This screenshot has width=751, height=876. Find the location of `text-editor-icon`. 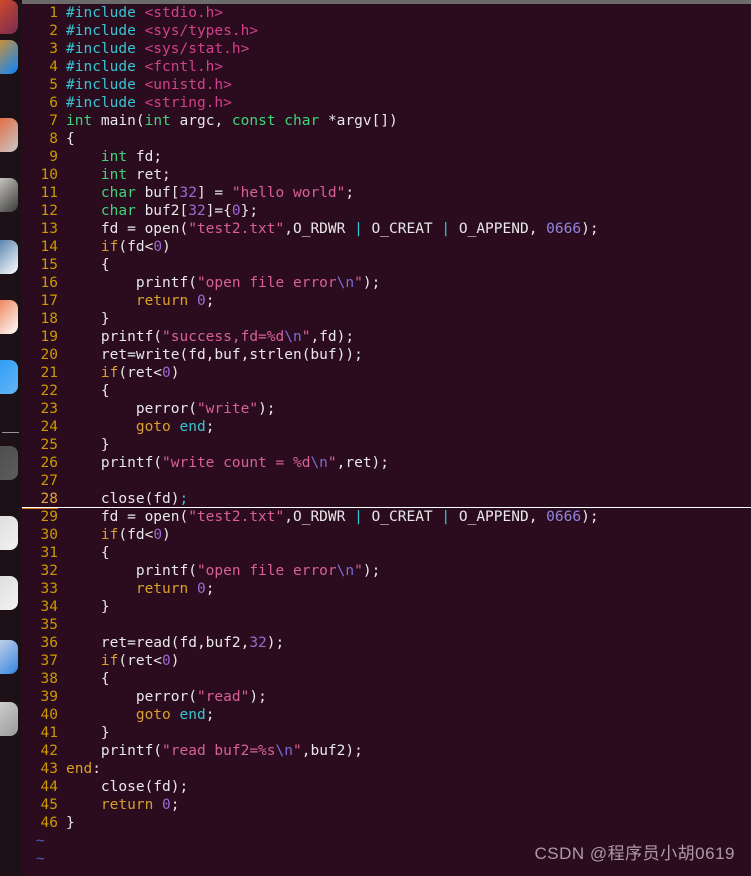

text-editor-icon is located at coordinates (9, 657).